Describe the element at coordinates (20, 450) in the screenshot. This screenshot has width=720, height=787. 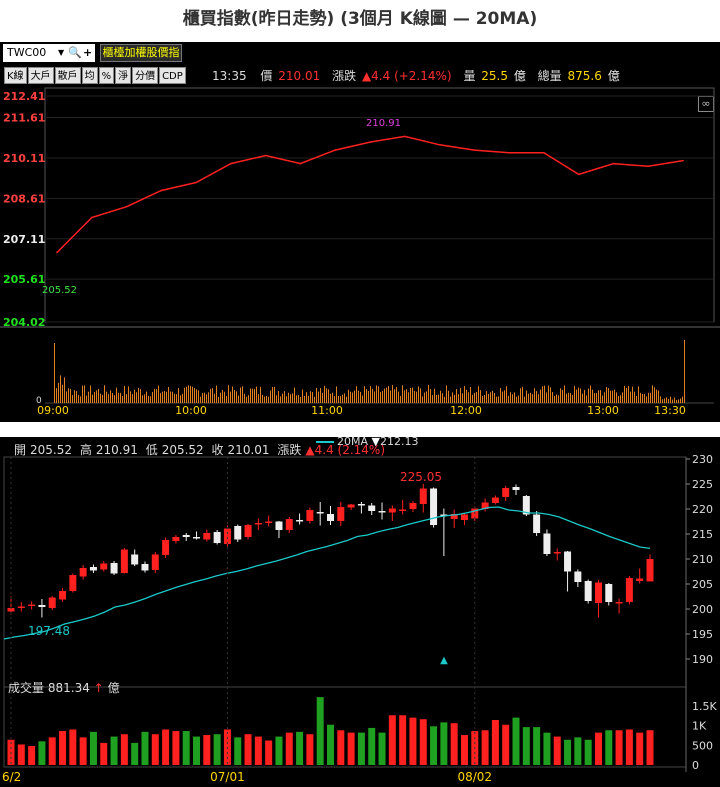
I see `open-label: 開` at that location.